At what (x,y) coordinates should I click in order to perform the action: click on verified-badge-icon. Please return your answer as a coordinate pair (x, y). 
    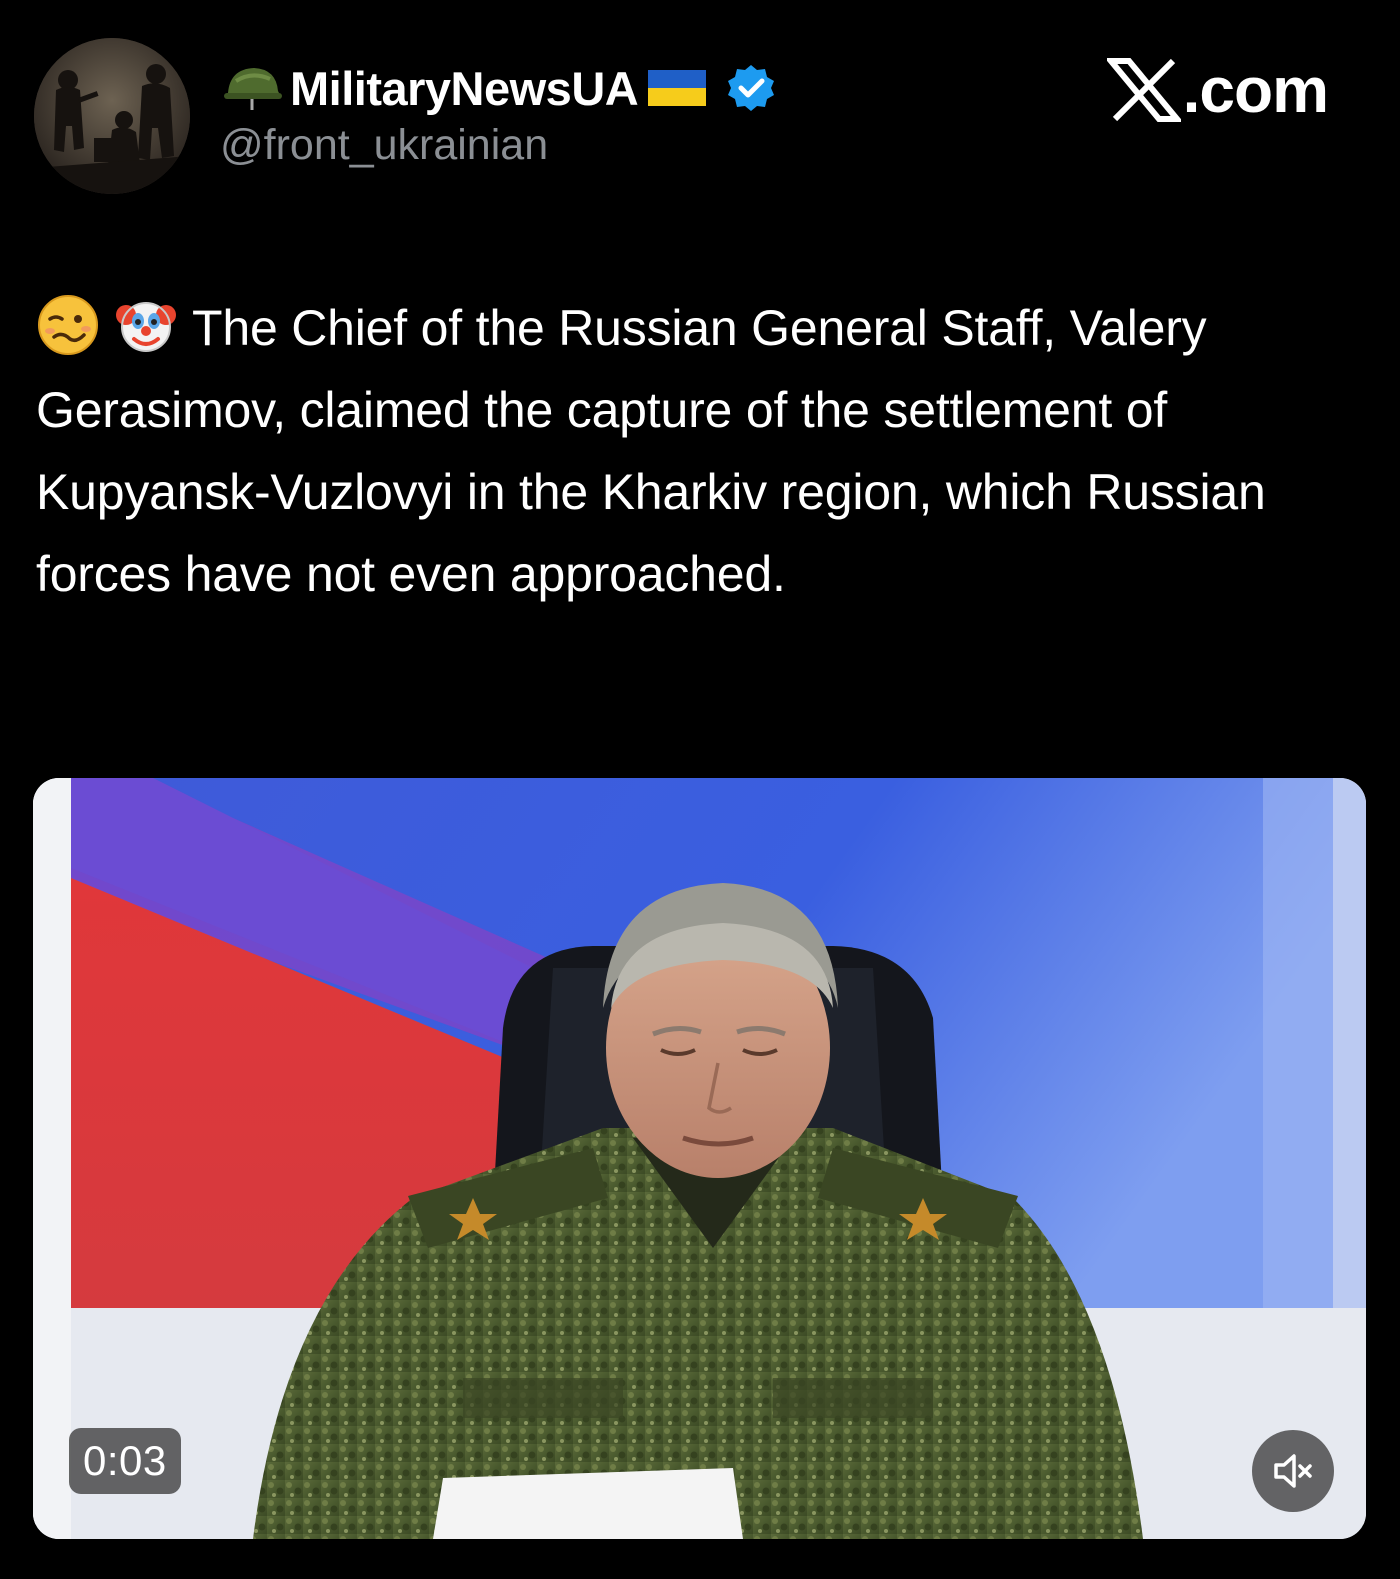
    Looking at the image, I should click on (751, 88).